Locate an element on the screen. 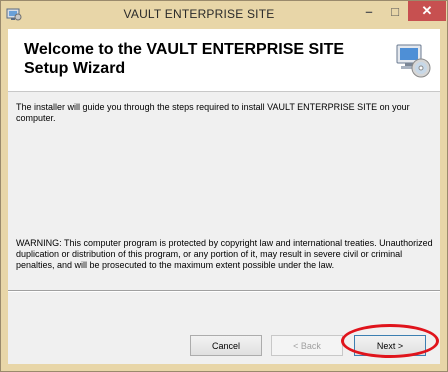  cancel-button: Cancel is located at coordinates (226, 345).